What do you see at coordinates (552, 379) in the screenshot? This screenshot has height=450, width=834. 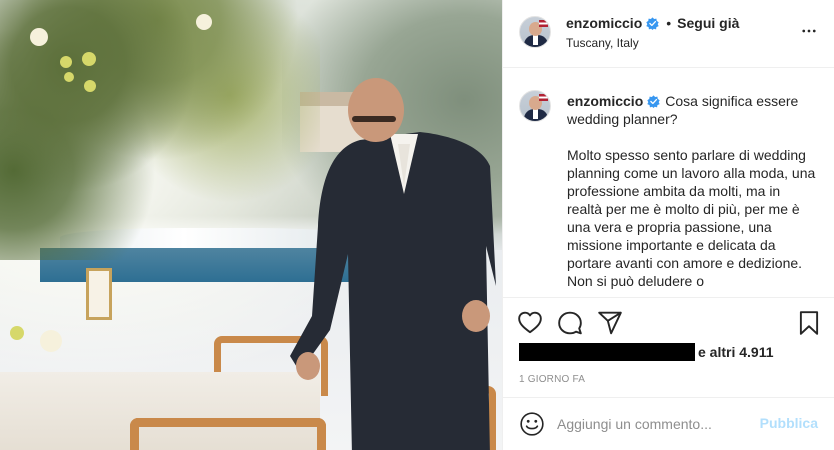 I see `post-timestamp: 1 GIORNO FA` at bounding box center [552, 379].